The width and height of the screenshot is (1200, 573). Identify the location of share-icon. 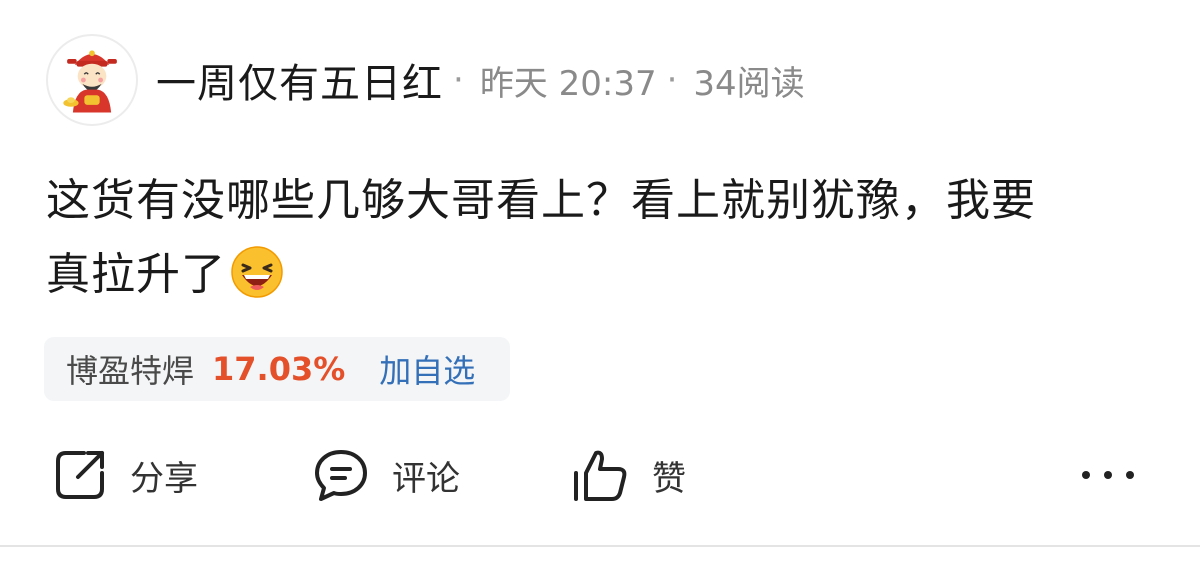
(80, 475).